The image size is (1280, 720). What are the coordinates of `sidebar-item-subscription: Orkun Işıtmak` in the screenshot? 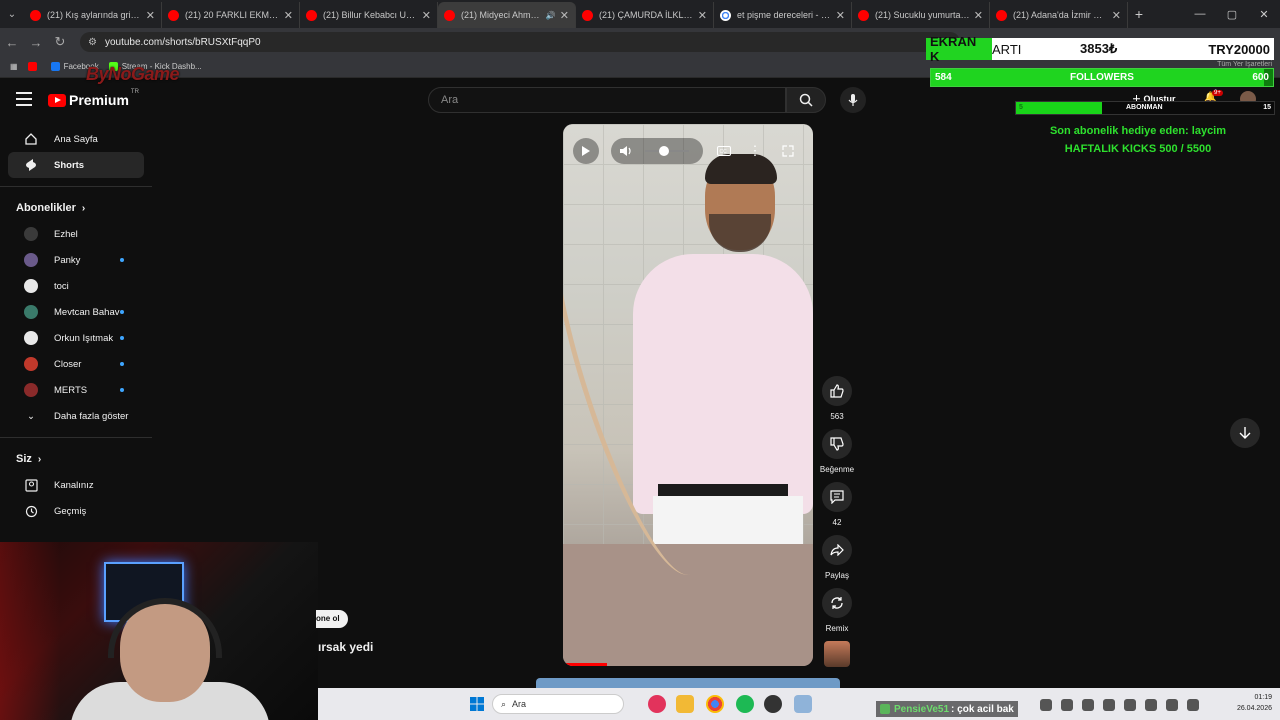 It's located at (76, 338).